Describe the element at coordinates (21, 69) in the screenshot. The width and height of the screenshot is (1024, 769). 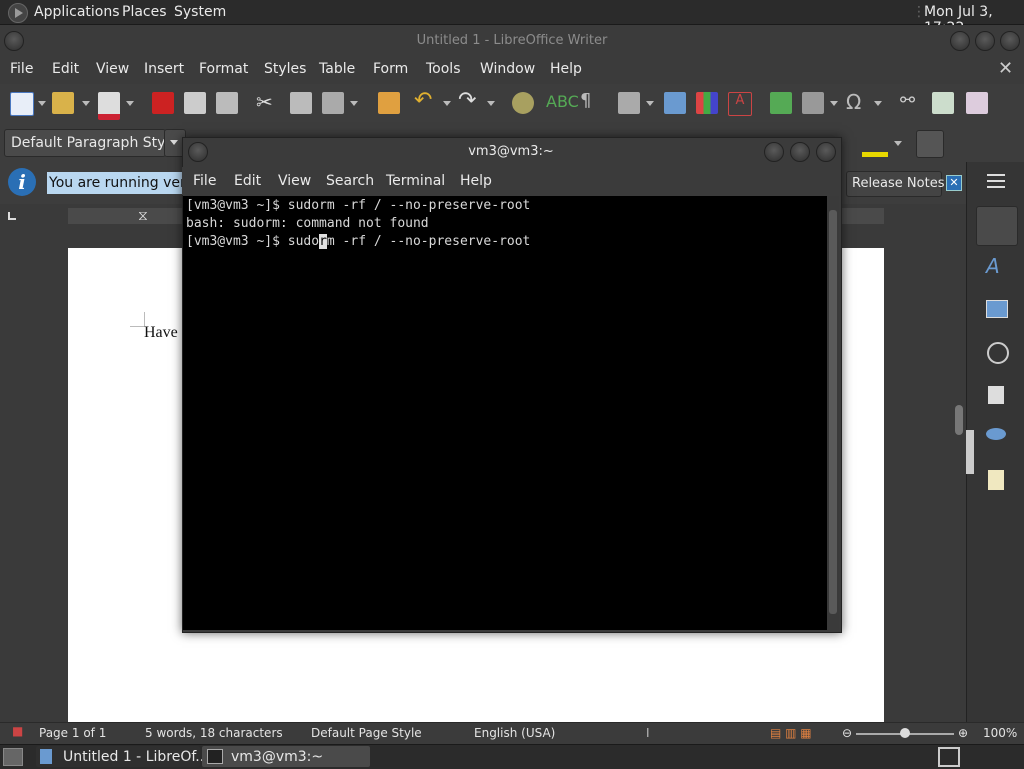
I see `menu-file: File` at that location.